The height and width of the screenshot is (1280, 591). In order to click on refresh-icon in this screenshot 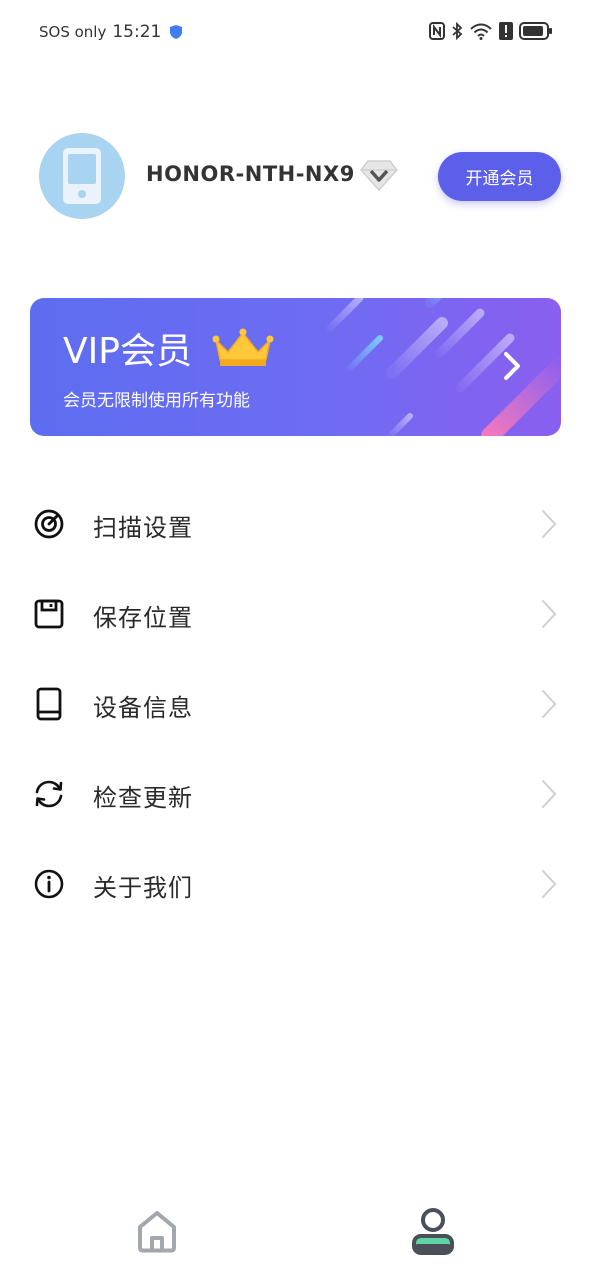, I will do `click(49, 794)`.